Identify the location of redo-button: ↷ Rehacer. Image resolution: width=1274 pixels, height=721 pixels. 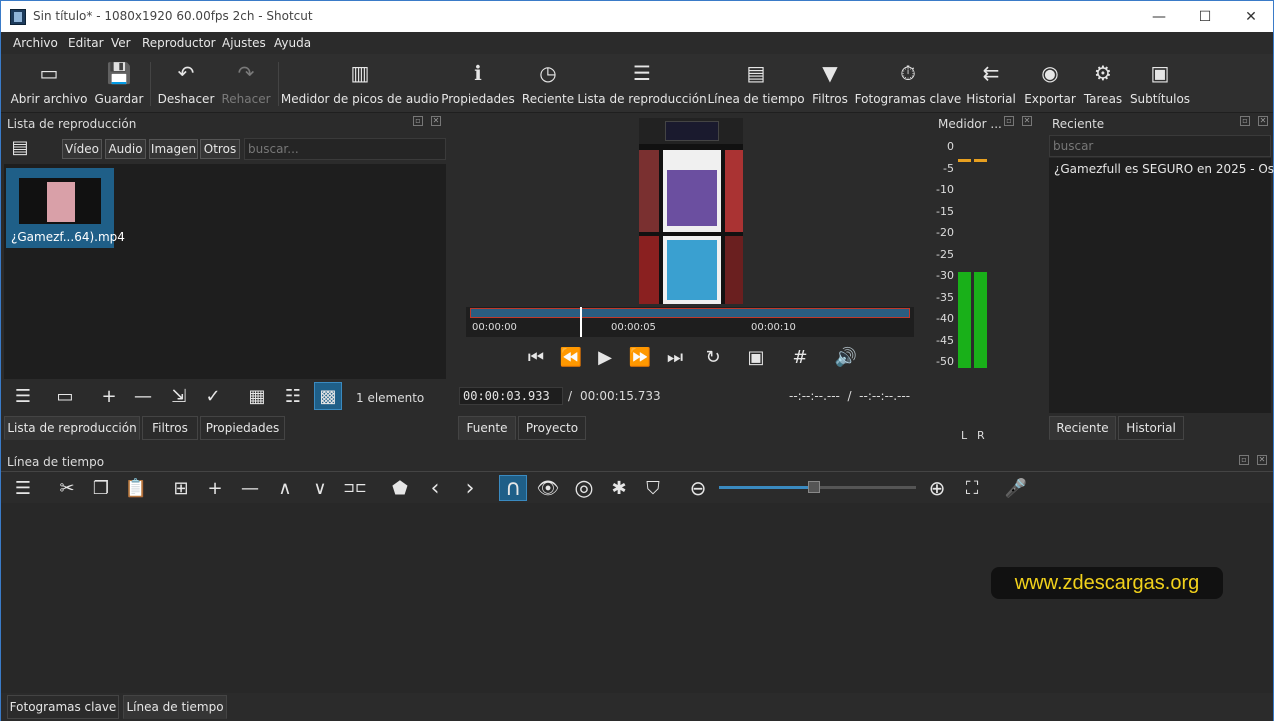
(246, 83).